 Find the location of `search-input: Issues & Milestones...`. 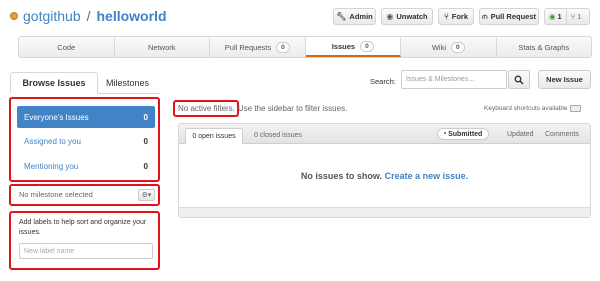

search-input: Issues & Milestones... is located at coordinates (454, 79).